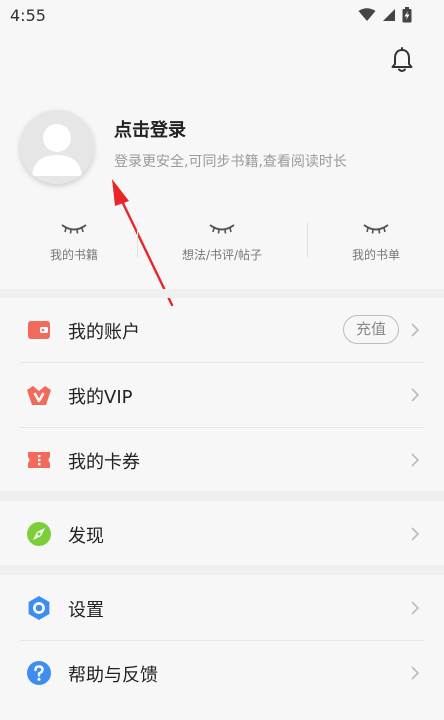  What do you see at coordinates (39, 608) in the screenshot?
I see `settings-hexagon-icon` at bounding box center [39, 608].